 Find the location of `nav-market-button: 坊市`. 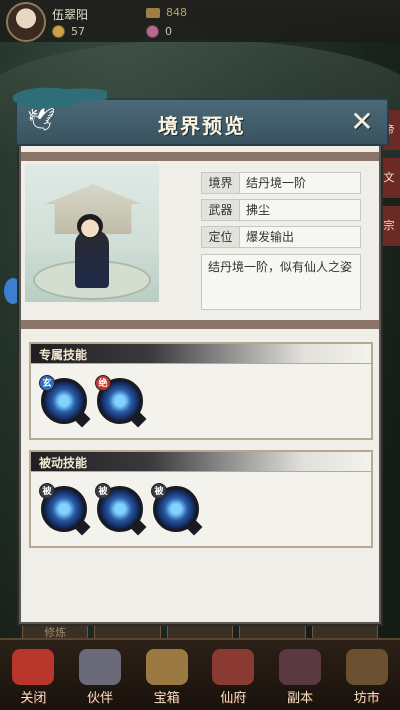

nav-market-button: 坊市 is located at coordinates (367, 675).